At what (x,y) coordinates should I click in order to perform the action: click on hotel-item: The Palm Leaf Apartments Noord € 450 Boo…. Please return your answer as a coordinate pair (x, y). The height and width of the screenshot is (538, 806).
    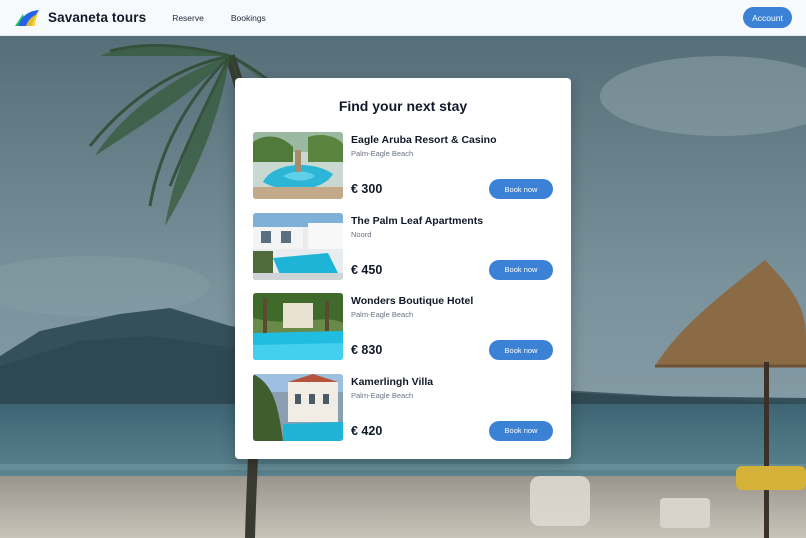
    Looking at the image, I should click on (403, 253).